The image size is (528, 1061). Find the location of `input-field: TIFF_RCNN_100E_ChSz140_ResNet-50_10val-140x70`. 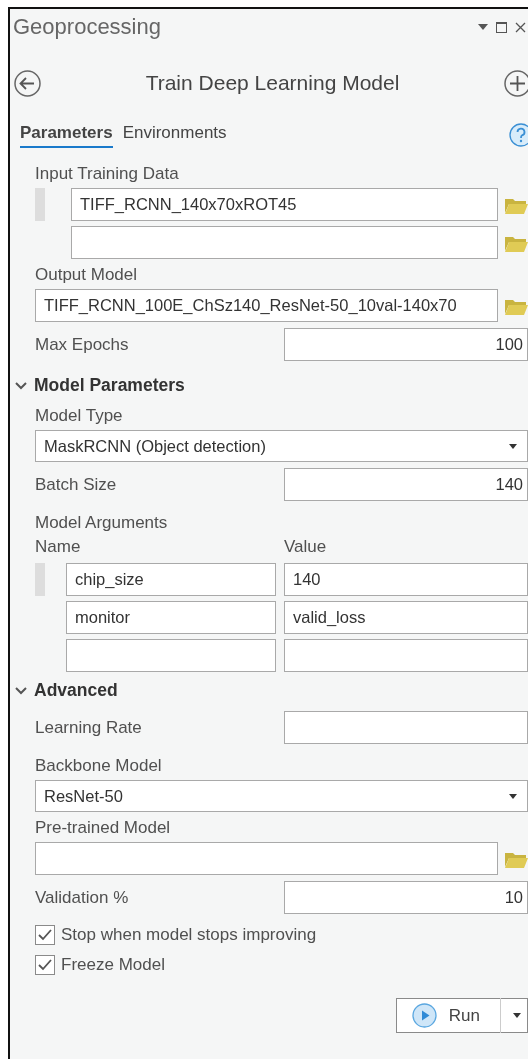

input-field: TIFF_RCNN_100E_ChSz140_ResNet-50_10val-140x70 is located at coordinates (266, 305).